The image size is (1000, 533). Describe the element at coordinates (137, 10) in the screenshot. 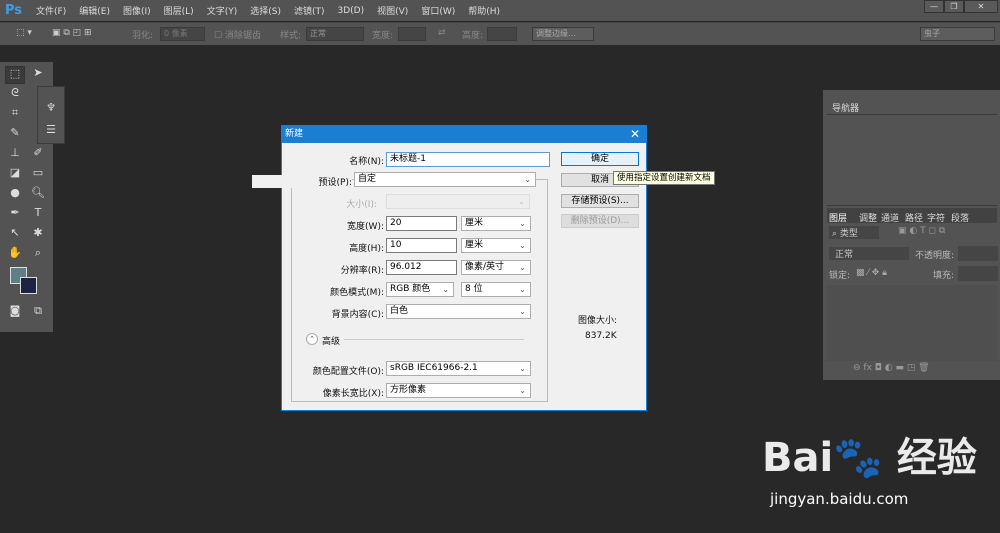

I see `menu-image: 图像(I)` at that location.